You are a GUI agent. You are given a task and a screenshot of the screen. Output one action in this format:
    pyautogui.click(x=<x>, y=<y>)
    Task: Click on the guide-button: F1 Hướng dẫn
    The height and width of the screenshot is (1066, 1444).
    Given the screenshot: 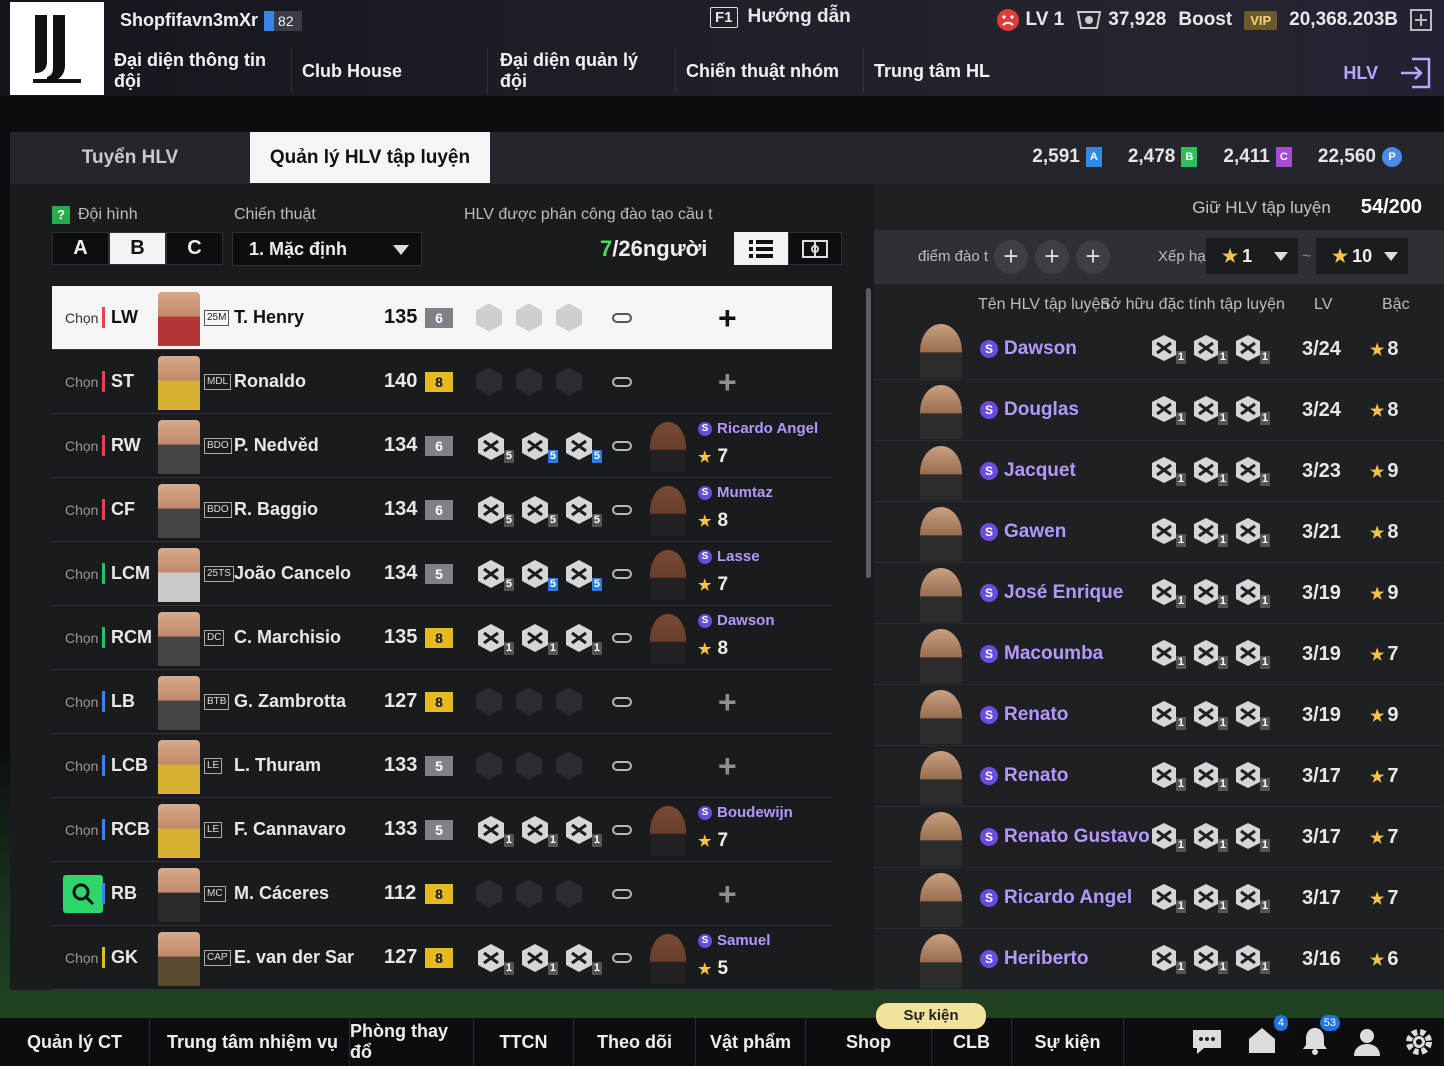 What is the action you would take?
    pyautogui.click(x=780, y=17)
    